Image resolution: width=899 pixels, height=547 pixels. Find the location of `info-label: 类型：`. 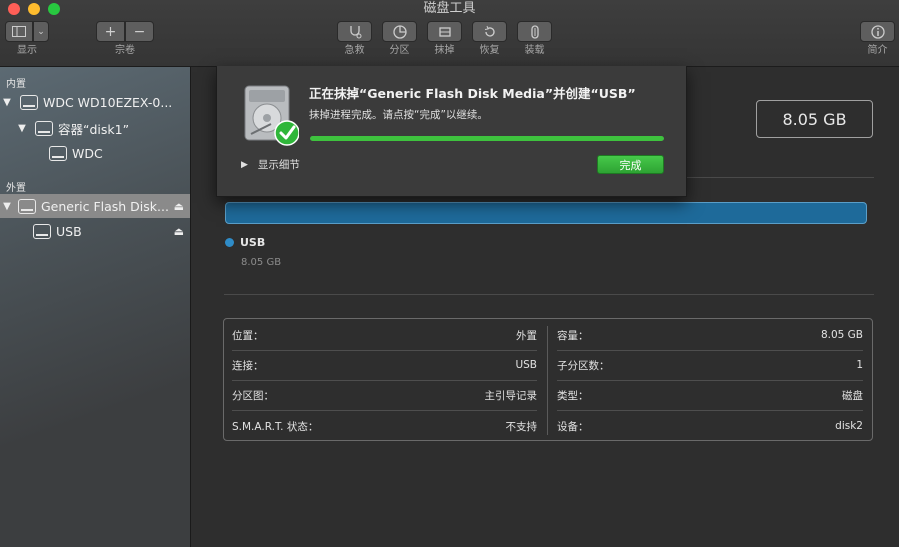

info-label: 类型： is located at coordinates (573, 395).